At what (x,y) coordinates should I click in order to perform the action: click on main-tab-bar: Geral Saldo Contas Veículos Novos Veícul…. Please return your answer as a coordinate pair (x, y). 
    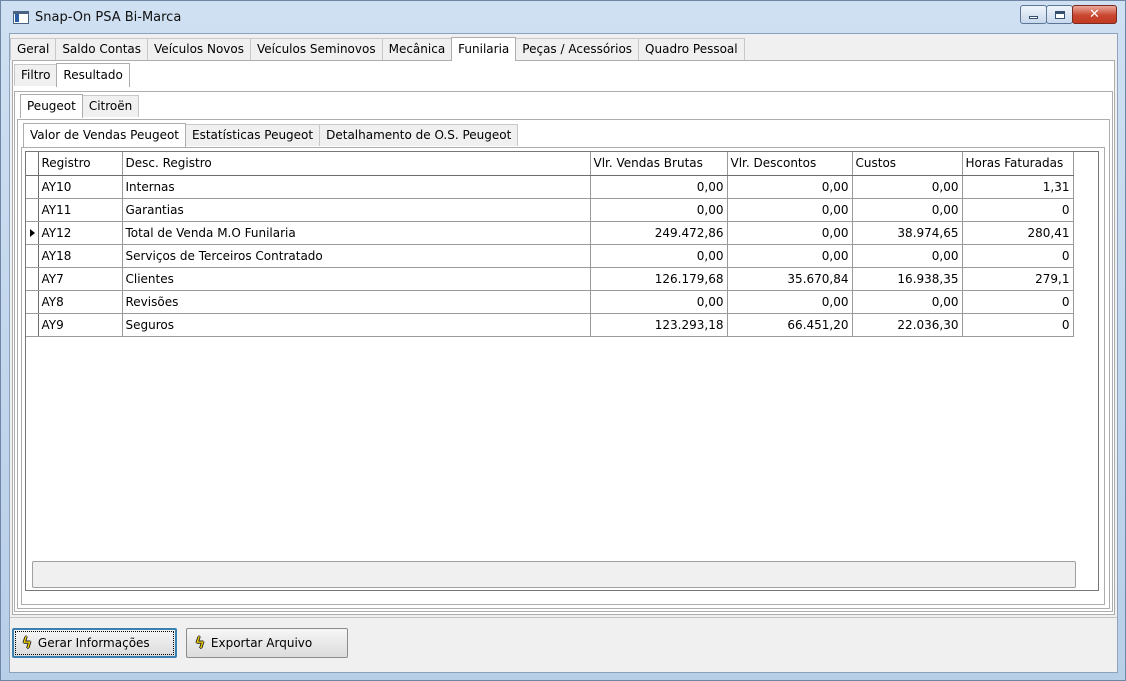
    Looking at the image, I should click on (377, 49).